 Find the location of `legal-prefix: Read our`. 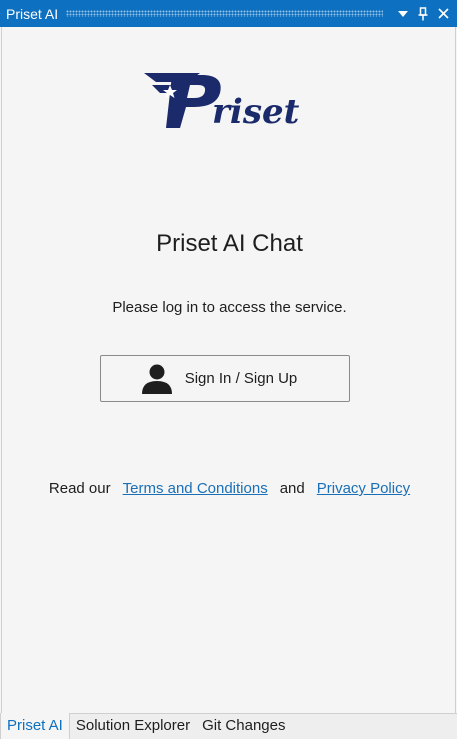

legal-prefix: Read our is located at coordinates (79, 488).